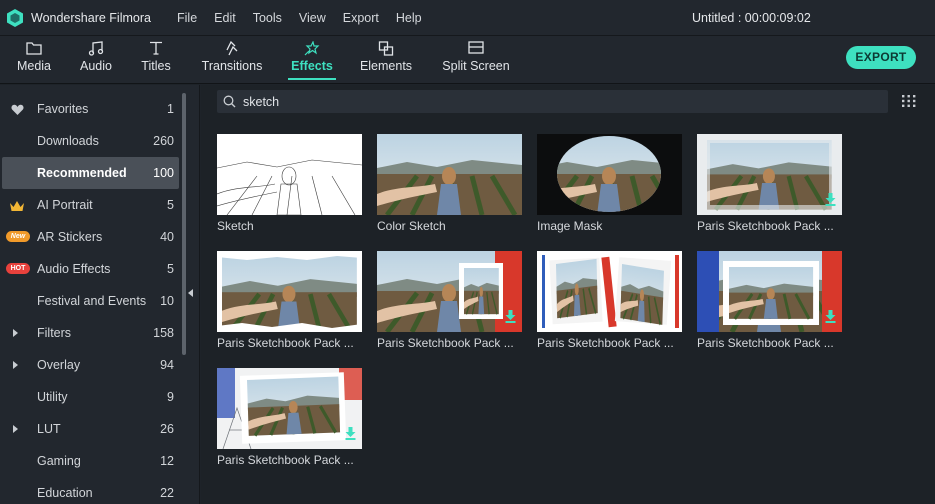 Image resolution: width=935 pixels, height=504 pixels. Describe the element at coordinates (570, 226) in the screenshot. I see `effect-label: Image Mask` at that location.